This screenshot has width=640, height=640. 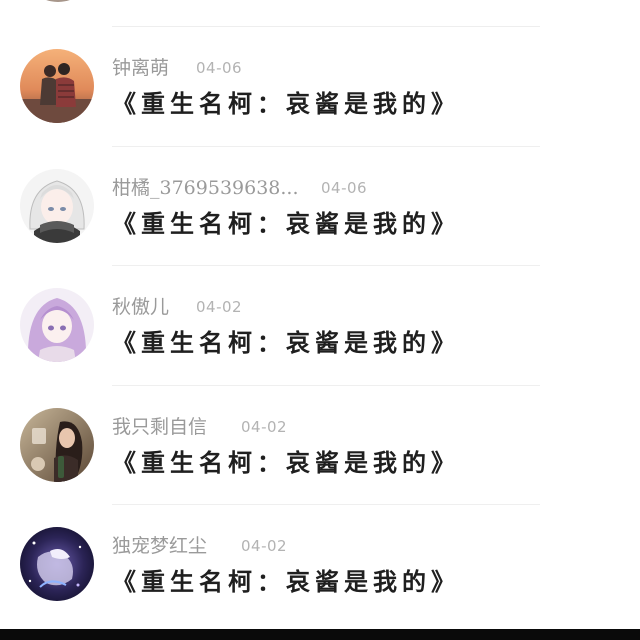 I want to click on username: 秋傲儿, so click(x=140, y=307).